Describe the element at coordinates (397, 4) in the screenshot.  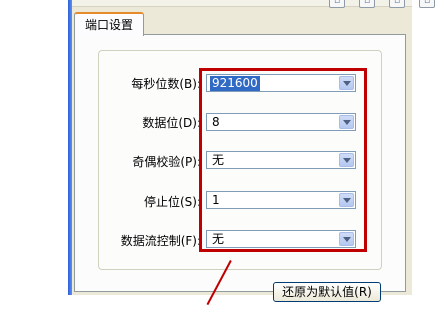
I see `toolbar-icon-3: ▫` at that location.